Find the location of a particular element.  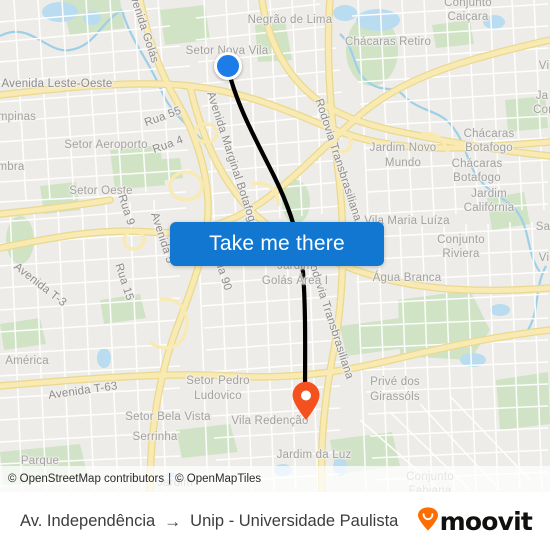

destination-pin-marker is located at coordinates (306, 401).